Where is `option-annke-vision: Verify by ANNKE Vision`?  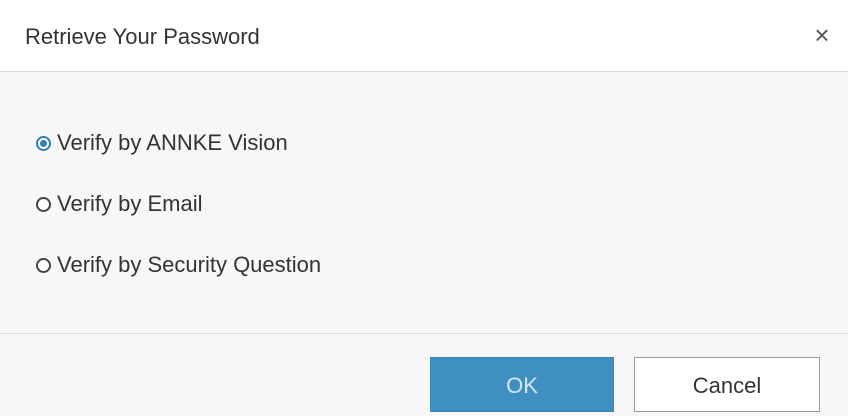
option-annke-vision: Verify by ANNKE Vision is located at coordinates (178, 143).